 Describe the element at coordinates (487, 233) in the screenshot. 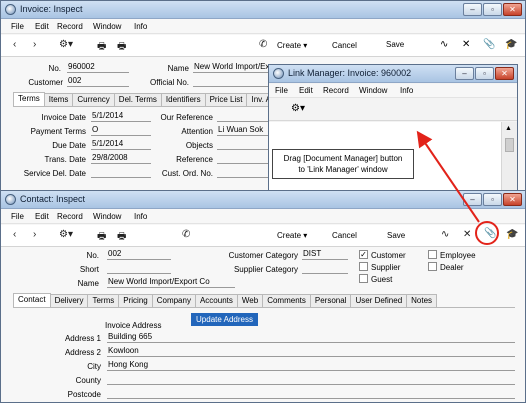

I see `document-manager-highlight` at that location.